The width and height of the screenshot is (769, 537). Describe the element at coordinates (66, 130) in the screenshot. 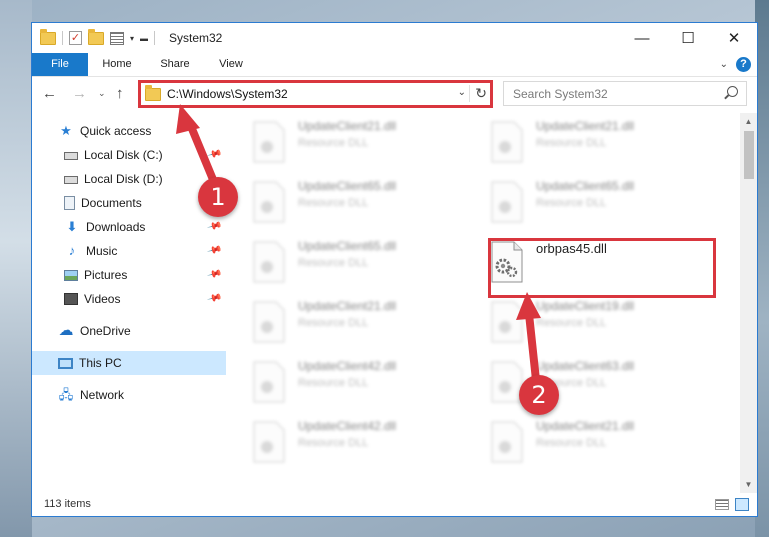

I see `star-icon: ★` at that location.